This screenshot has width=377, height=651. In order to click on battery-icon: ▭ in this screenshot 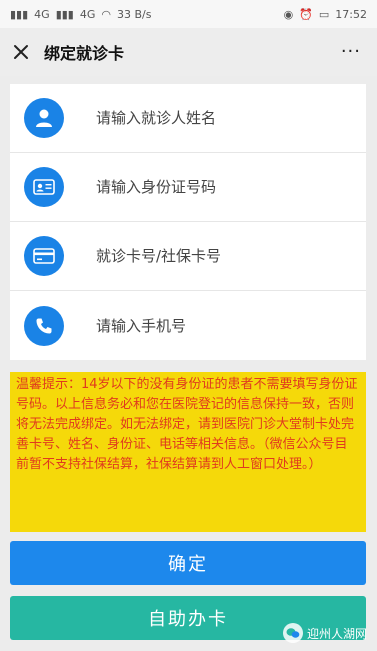, I will do `click(324, 14)`.